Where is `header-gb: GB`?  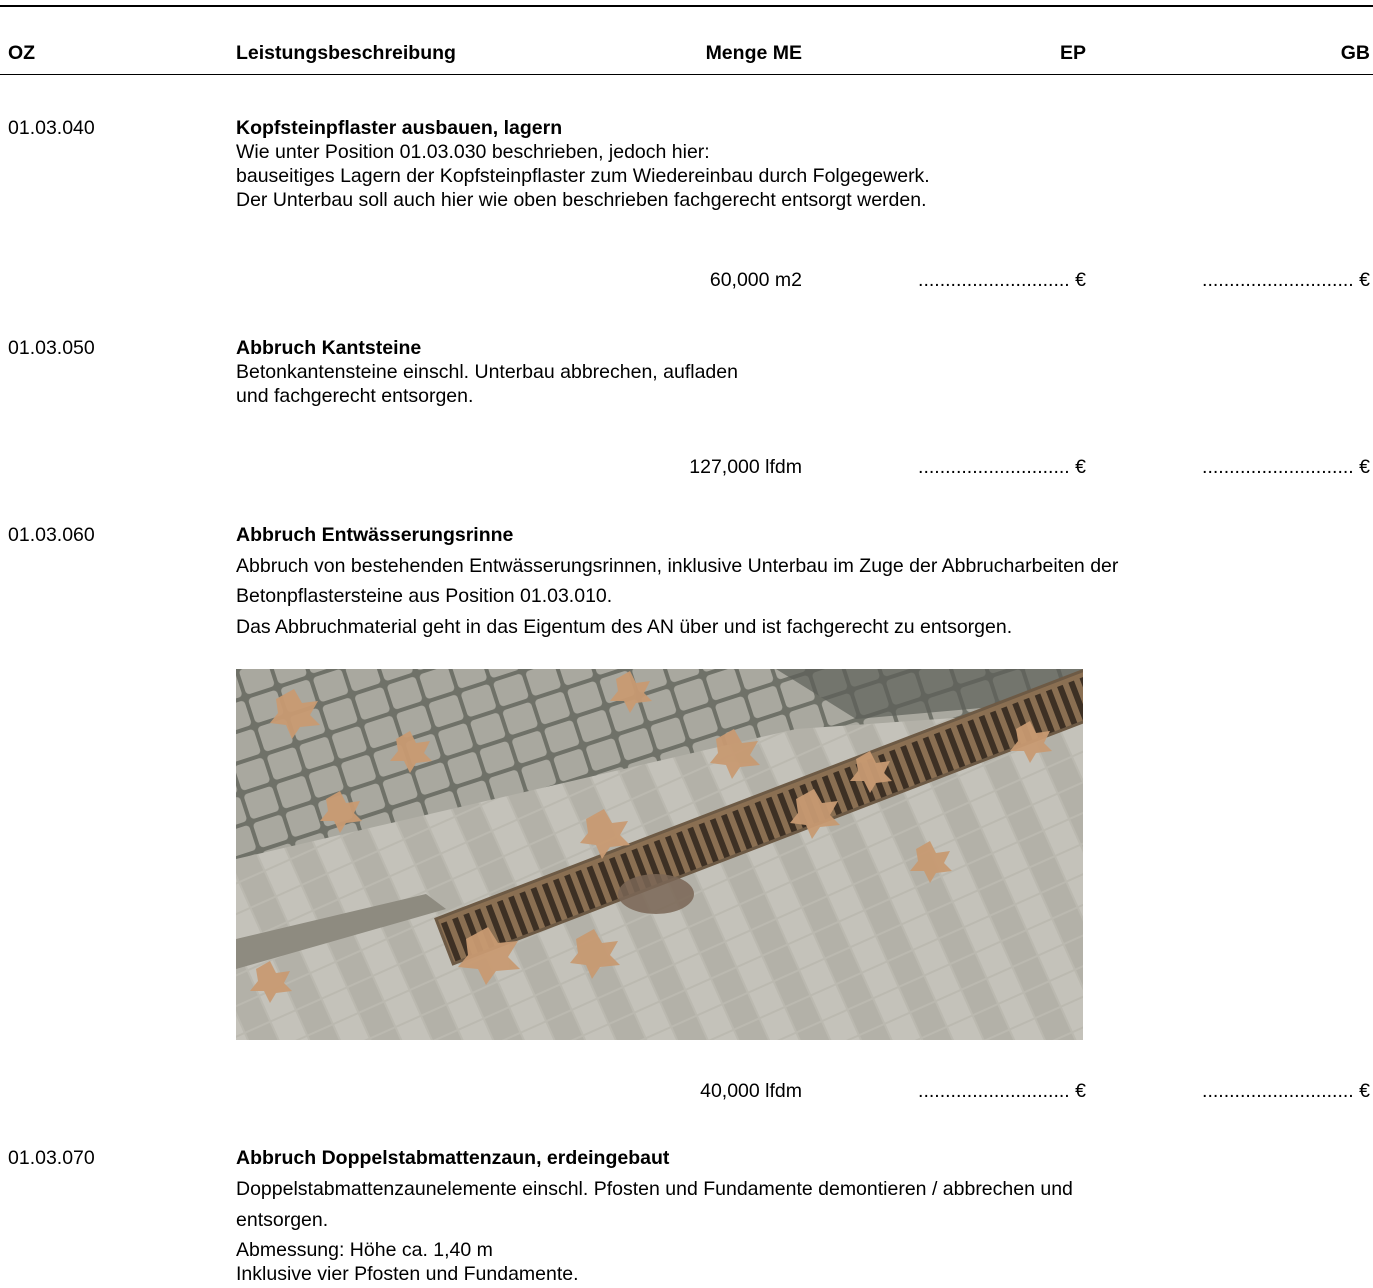 header-gb: GB is located at coordinates (1355, 53).